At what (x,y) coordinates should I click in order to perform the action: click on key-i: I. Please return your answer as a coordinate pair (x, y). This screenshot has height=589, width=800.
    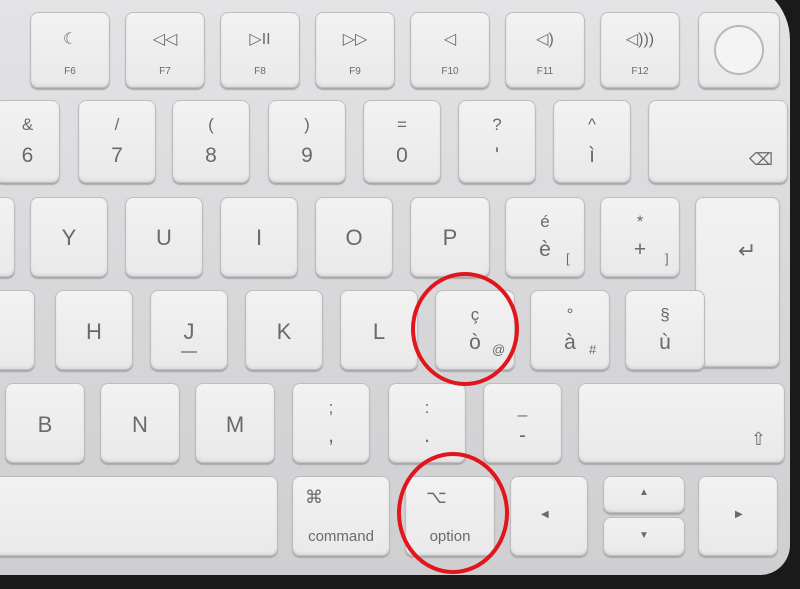
    Looking at the image, I should click on (259, 237).